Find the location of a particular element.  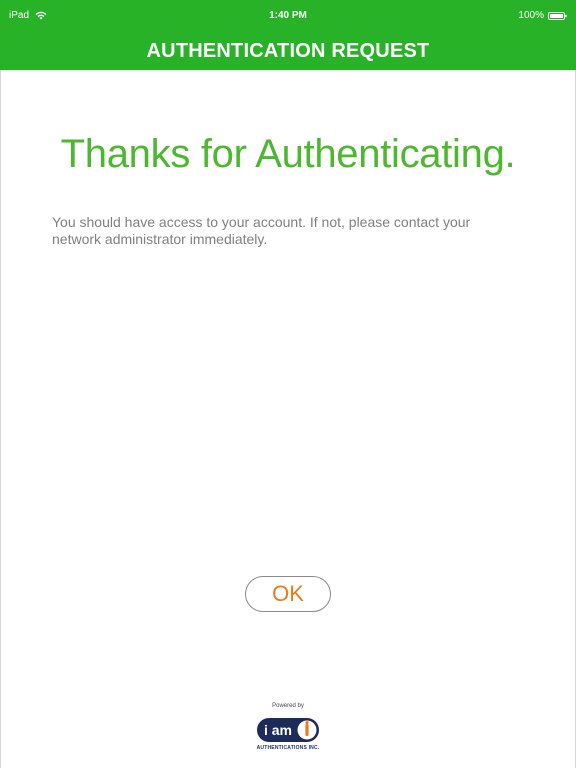

ok-button: OK is located at coordinates (288, 594).